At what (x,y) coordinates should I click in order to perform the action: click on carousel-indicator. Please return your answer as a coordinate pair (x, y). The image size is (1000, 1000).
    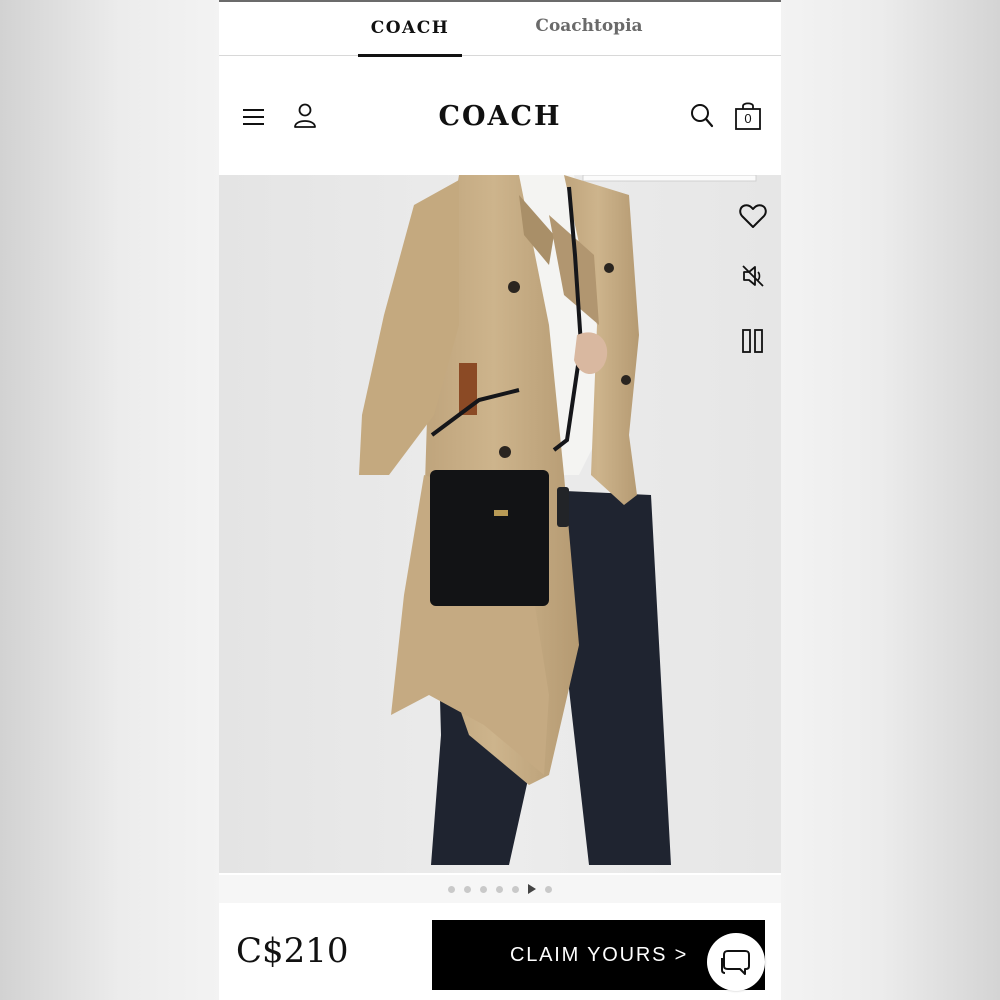
    Looking at the image, I should click on (500, 889).